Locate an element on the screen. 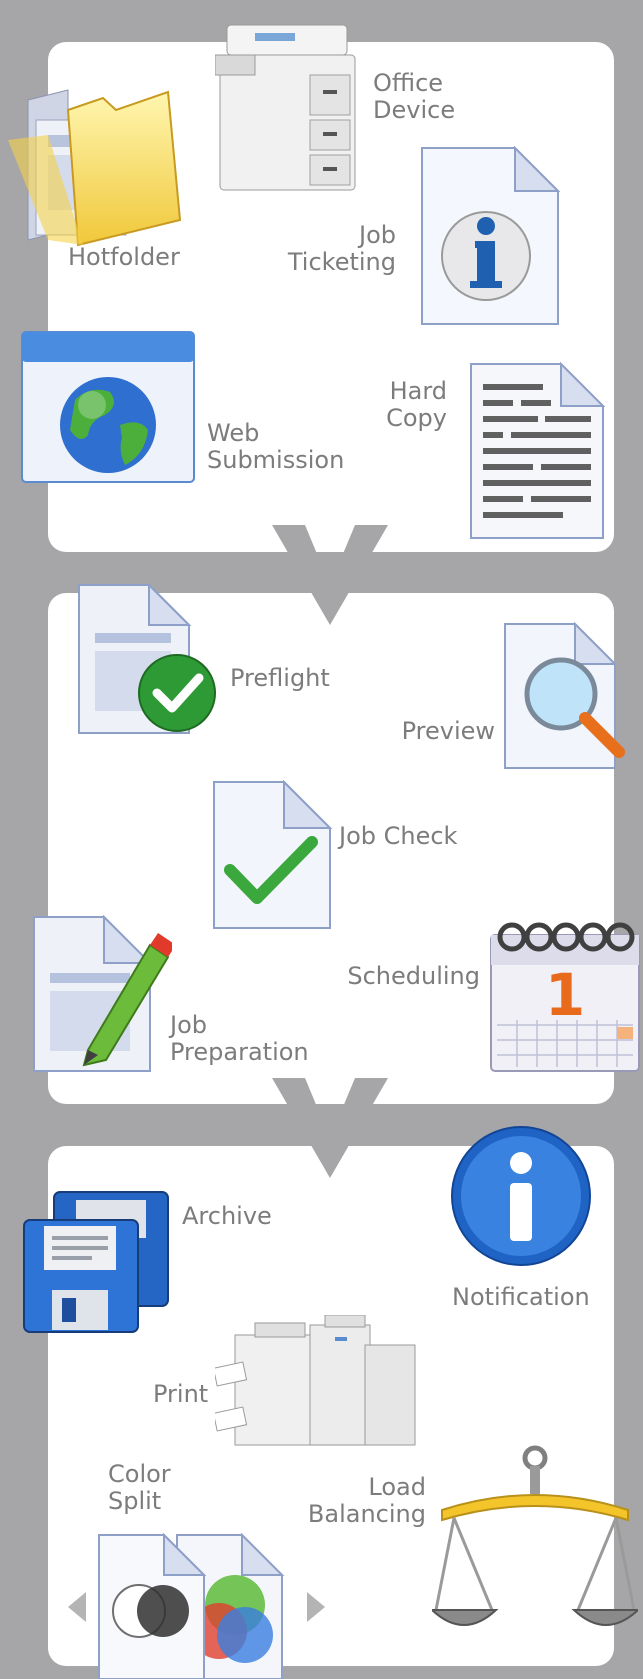 Image resolution: width=643 pixels, height=1679 pixels. preflight-label: Preflight is located at coordinates (280, 678).